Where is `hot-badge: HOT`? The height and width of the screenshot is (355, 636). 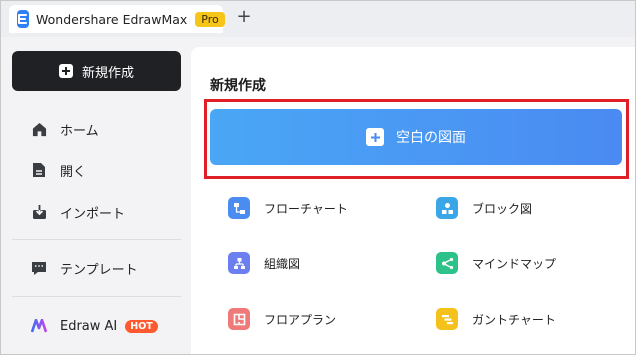
hot-badge: HOT is located at coordinates (141, 326).